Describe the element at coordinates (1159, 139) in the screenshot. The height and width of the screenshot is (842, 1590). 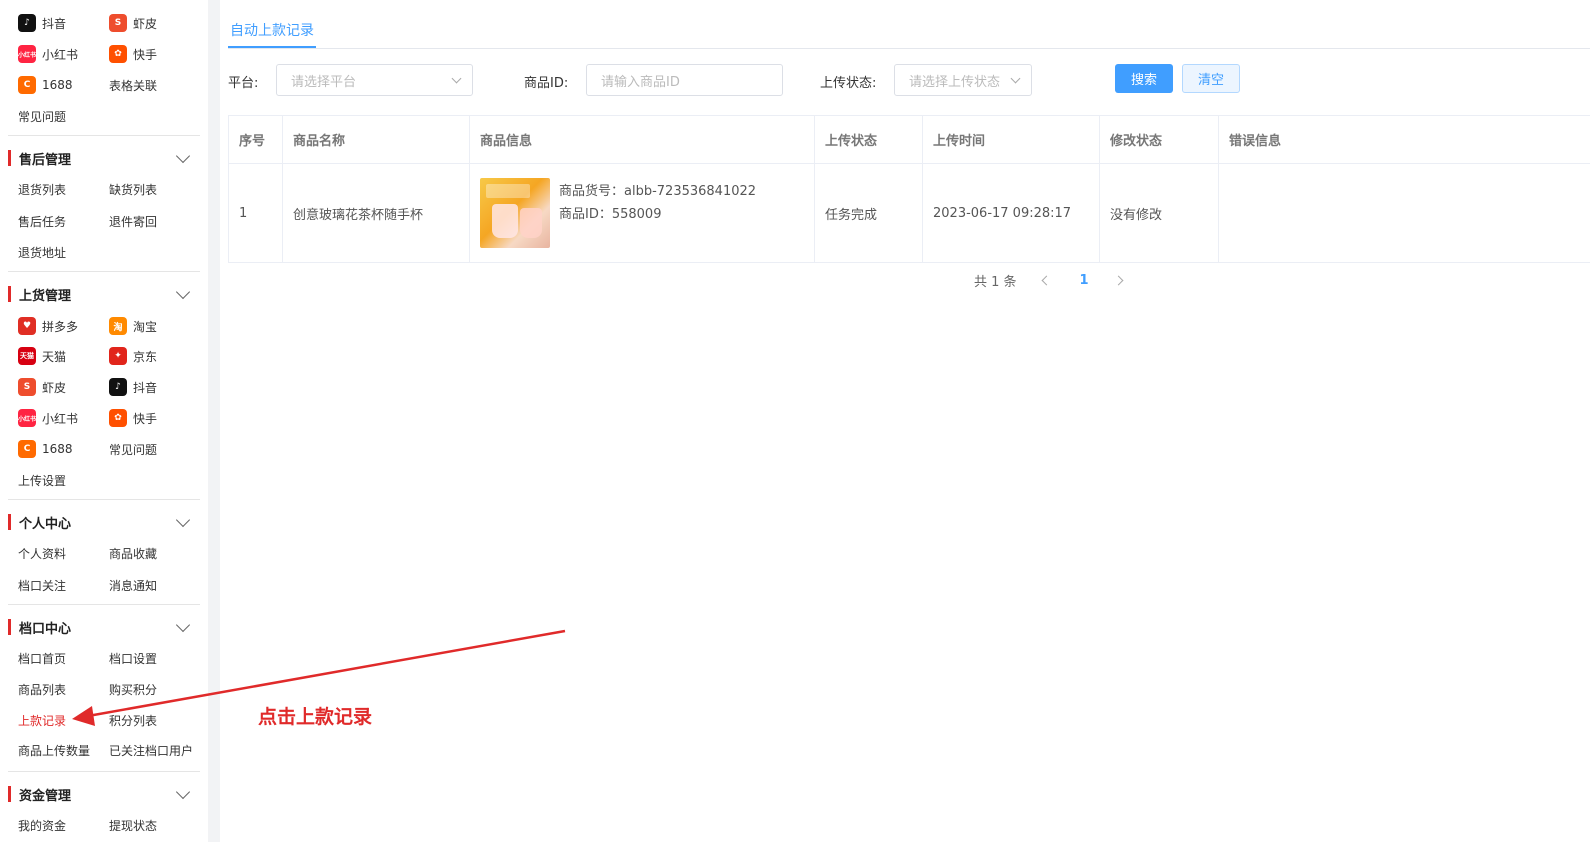
I see `header-modify-status: 修改状态` at that location.